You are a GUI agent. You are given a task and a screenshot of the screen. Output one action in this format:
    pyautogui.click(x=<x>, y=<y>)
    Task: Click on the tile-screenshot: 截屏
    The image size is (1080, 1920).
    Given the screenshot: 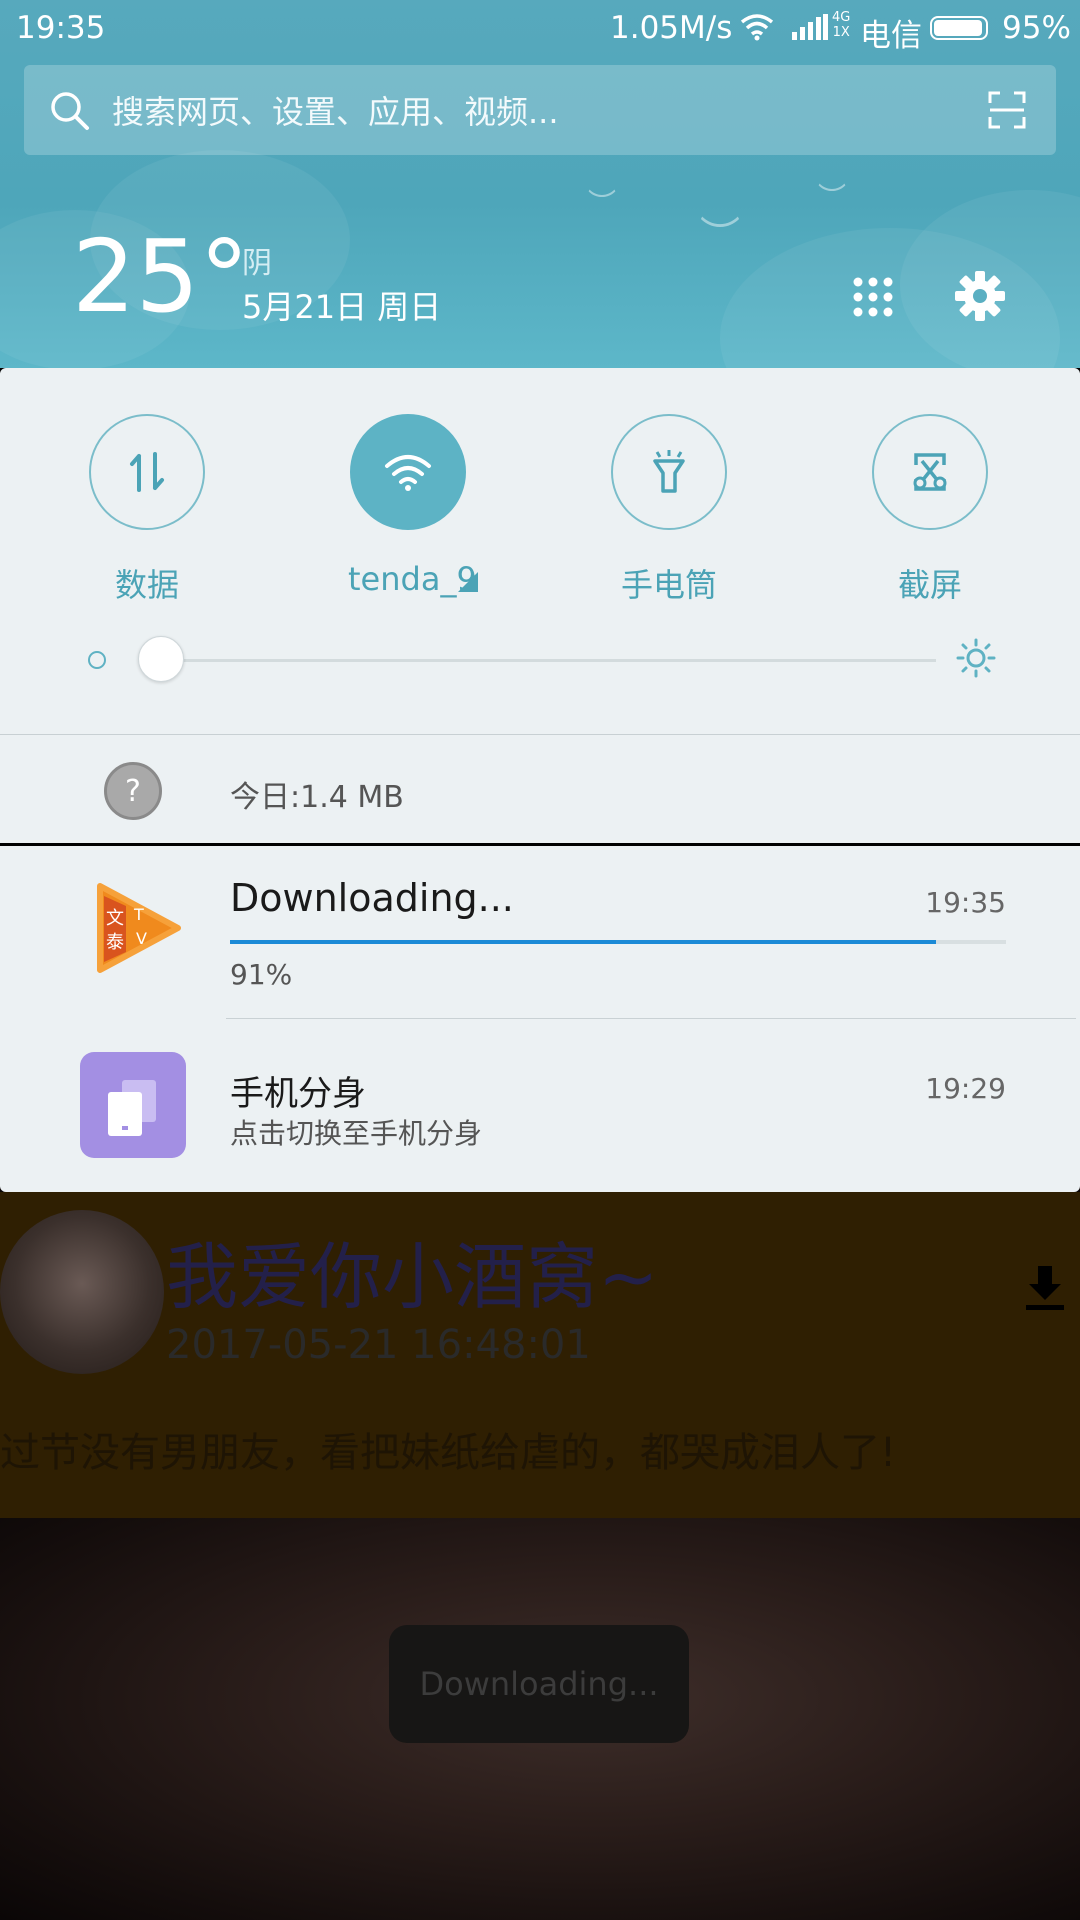 What is the action you would take?
    pyautogui.click(x=930, y=510)
    